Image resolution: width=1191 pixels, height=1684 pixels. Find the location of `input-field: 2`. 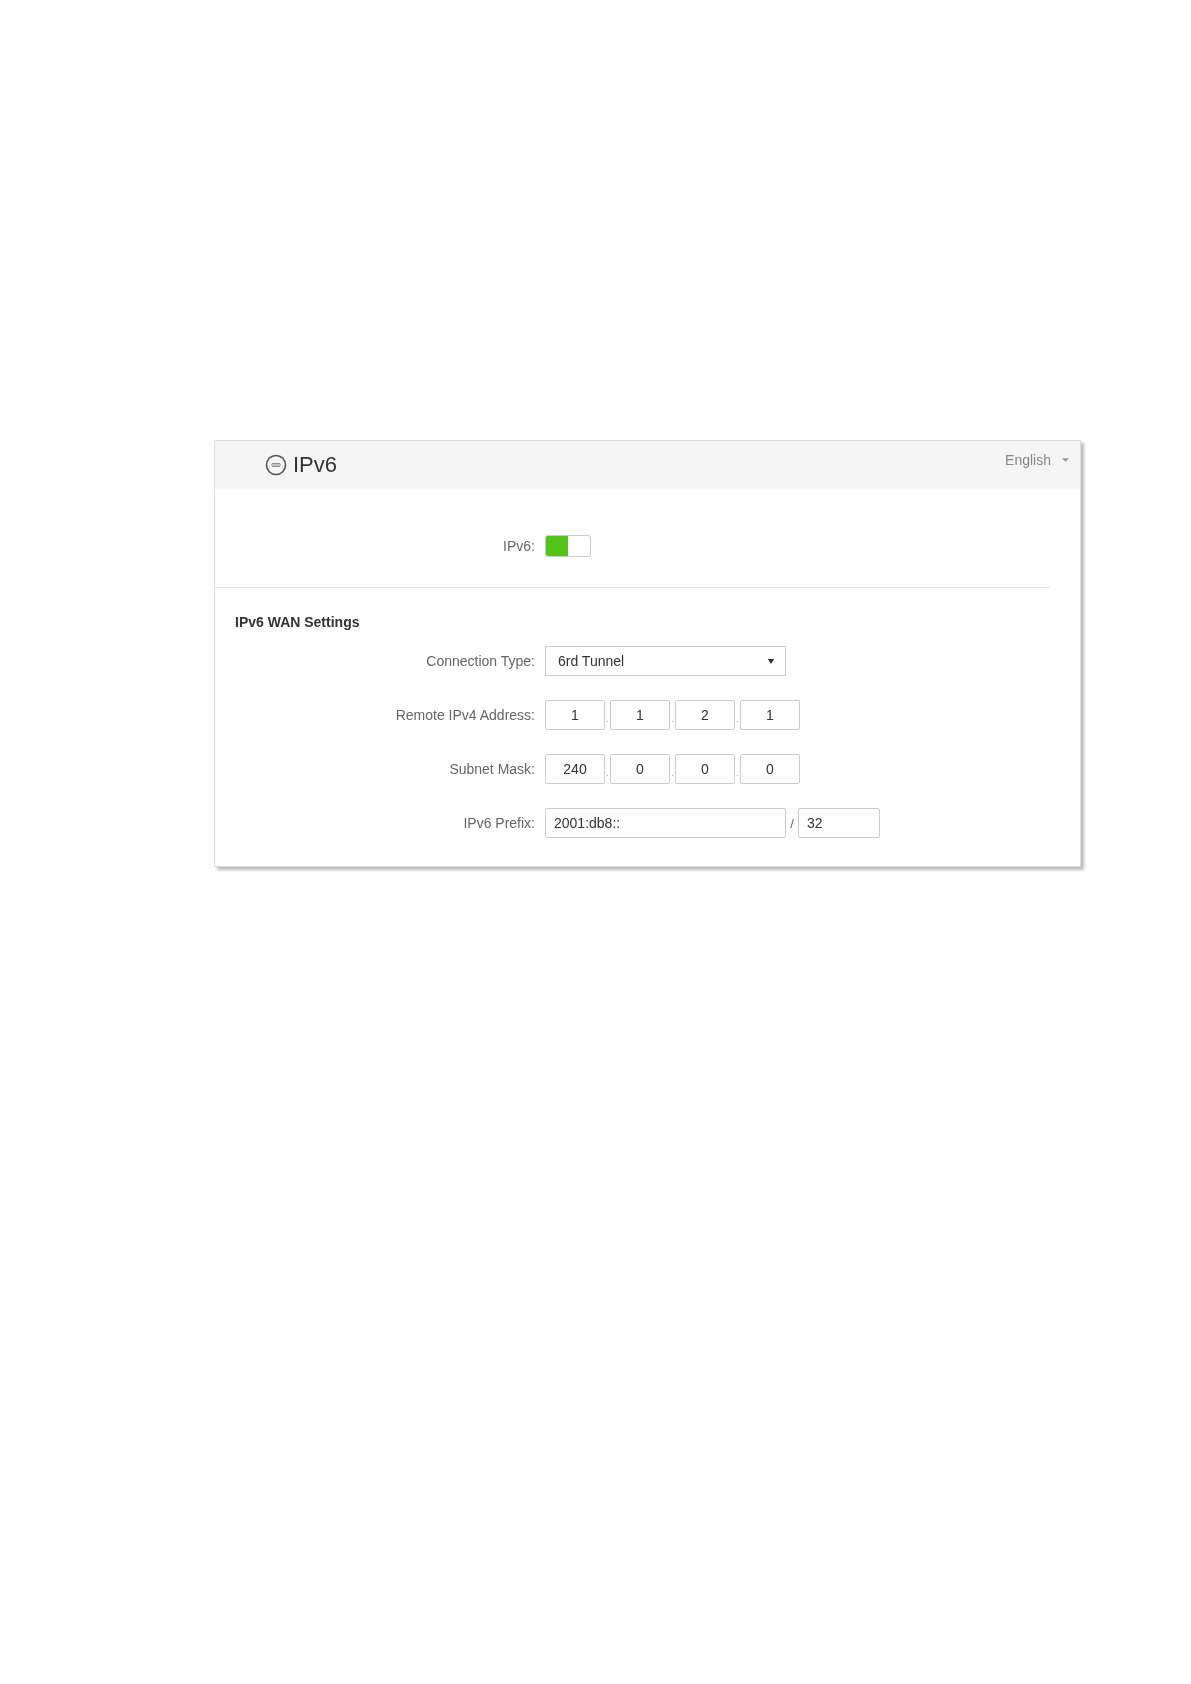

input-field: 2 is located at coordinates (705, 715).